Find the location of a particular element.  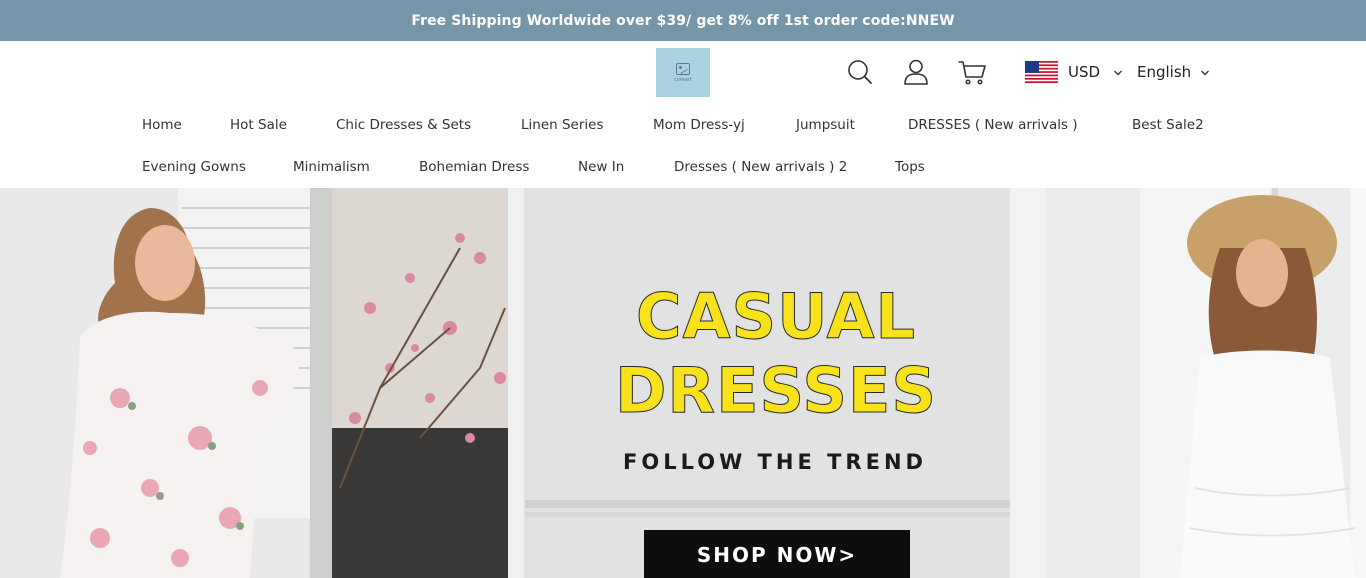

account-icon is located at coordinates (916, 72).